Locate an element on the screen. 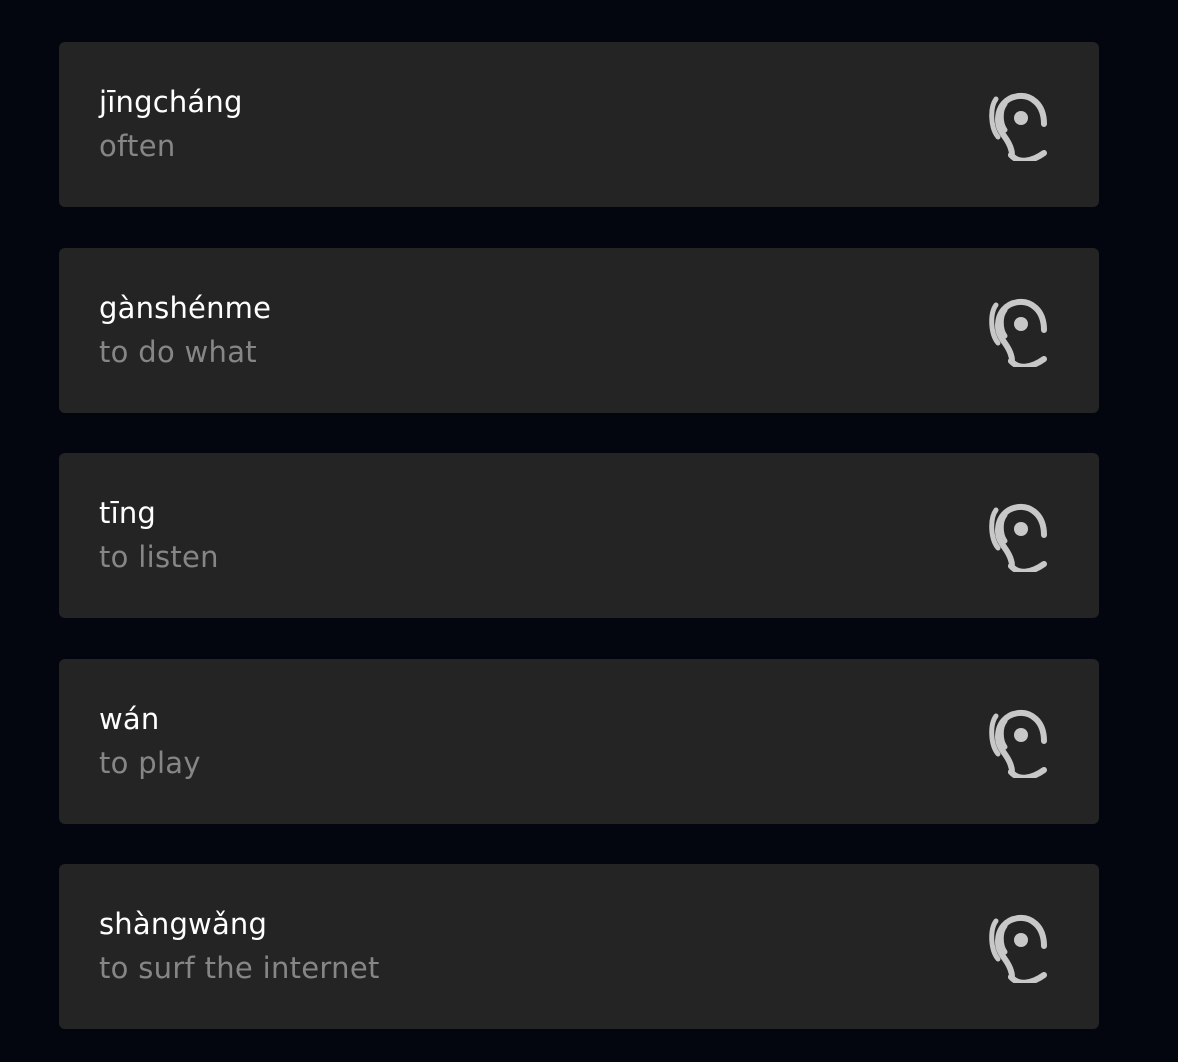 The image size is (1178, 1062). vocab-card-jingchang: jīngcháng often is located at coordinates (579, 124).